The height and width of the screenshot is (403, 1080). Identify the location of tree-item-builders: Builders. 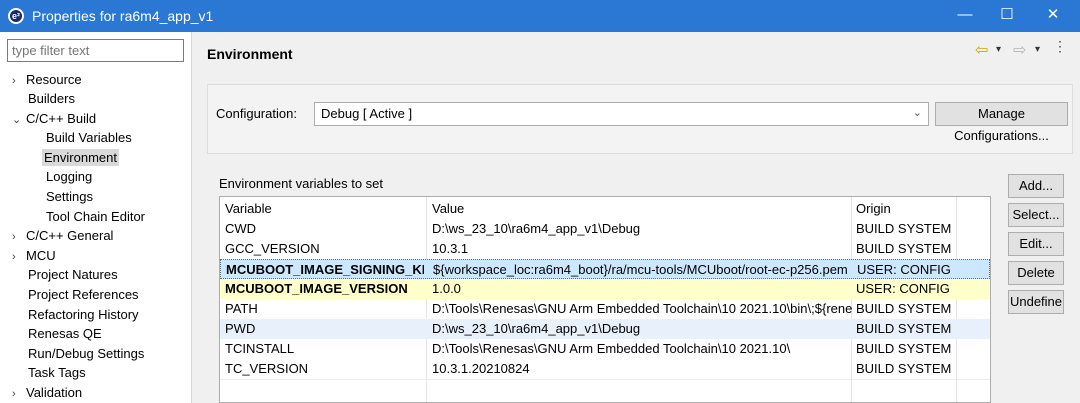
(51, 98).